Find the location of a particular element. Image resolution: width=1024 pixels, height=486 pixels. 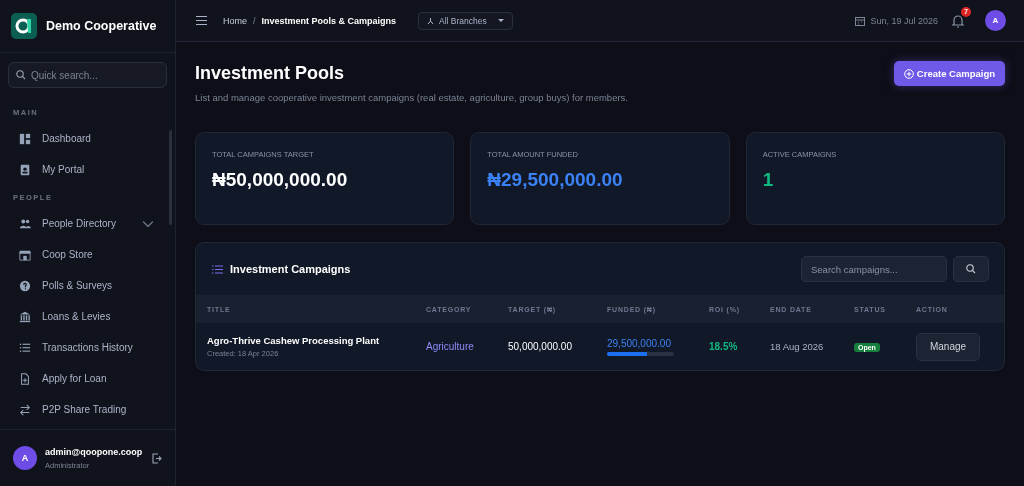

stat-value: 1 is located at coordinates (768, 180).